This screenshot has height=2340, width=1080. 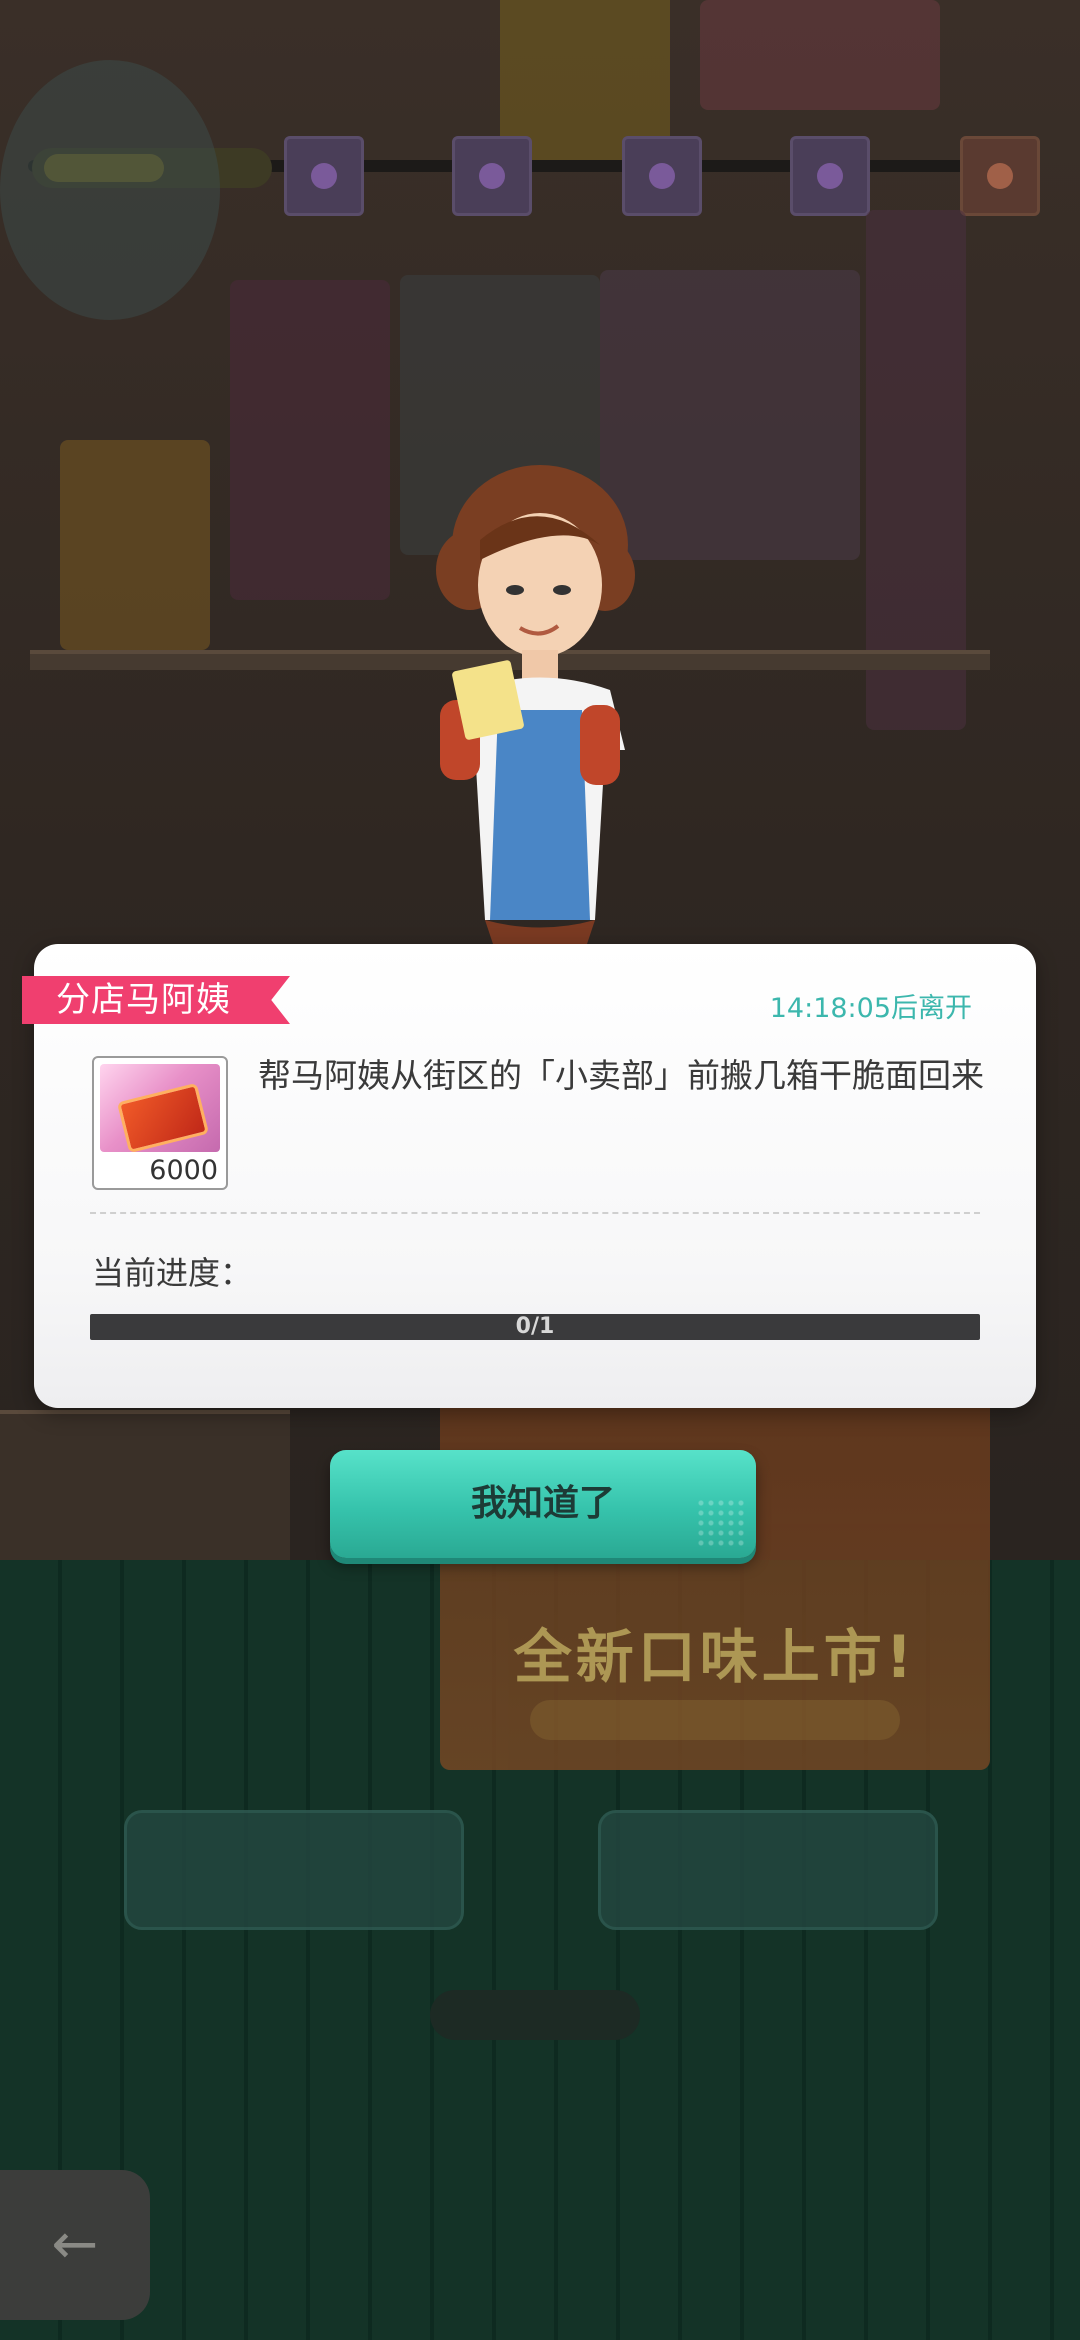 What do you see at coordinates (310, 440) in the screenshot?
I see `snack-rack` at bounding box center [310, 440].